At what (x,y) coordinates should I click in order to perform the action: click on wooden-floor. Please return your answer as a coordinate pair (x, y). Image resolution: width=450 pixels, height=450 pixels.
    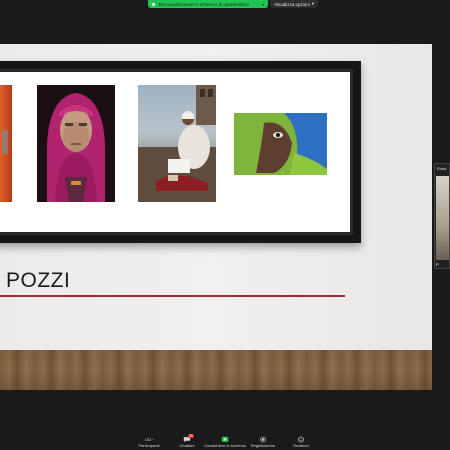
    Looking at the image, I should click on (216, 370).